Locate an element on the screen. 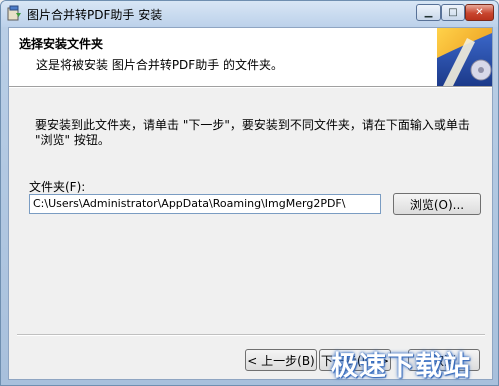 The height and width of the screenshot is (386, 499). window-title: 图片合并转PDF助手 安装 is located at coordinates (95, 15).